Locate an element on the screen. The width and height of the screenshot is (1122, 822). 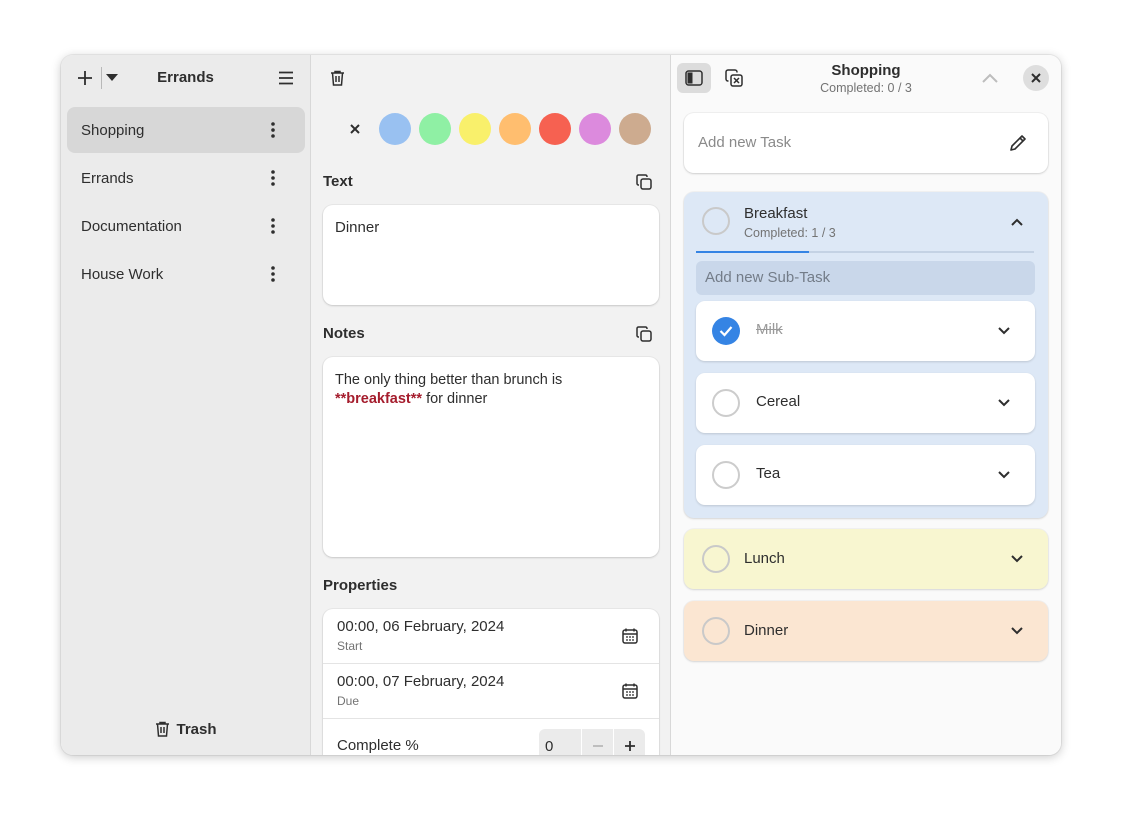
header-separator is located at coordinates (101, 78).